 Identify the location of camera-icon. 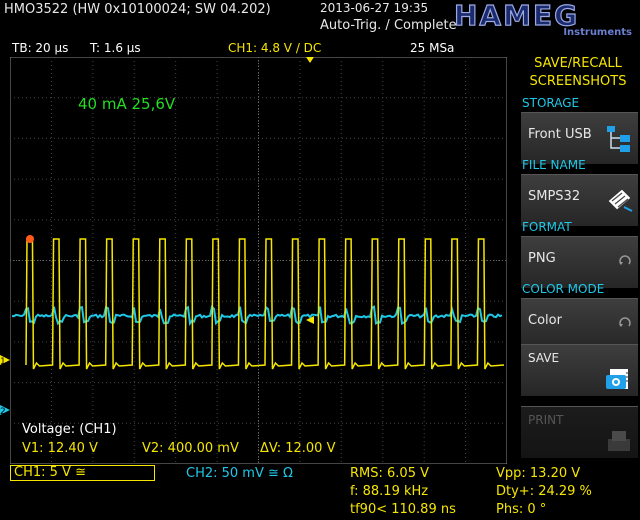
(619, 379).